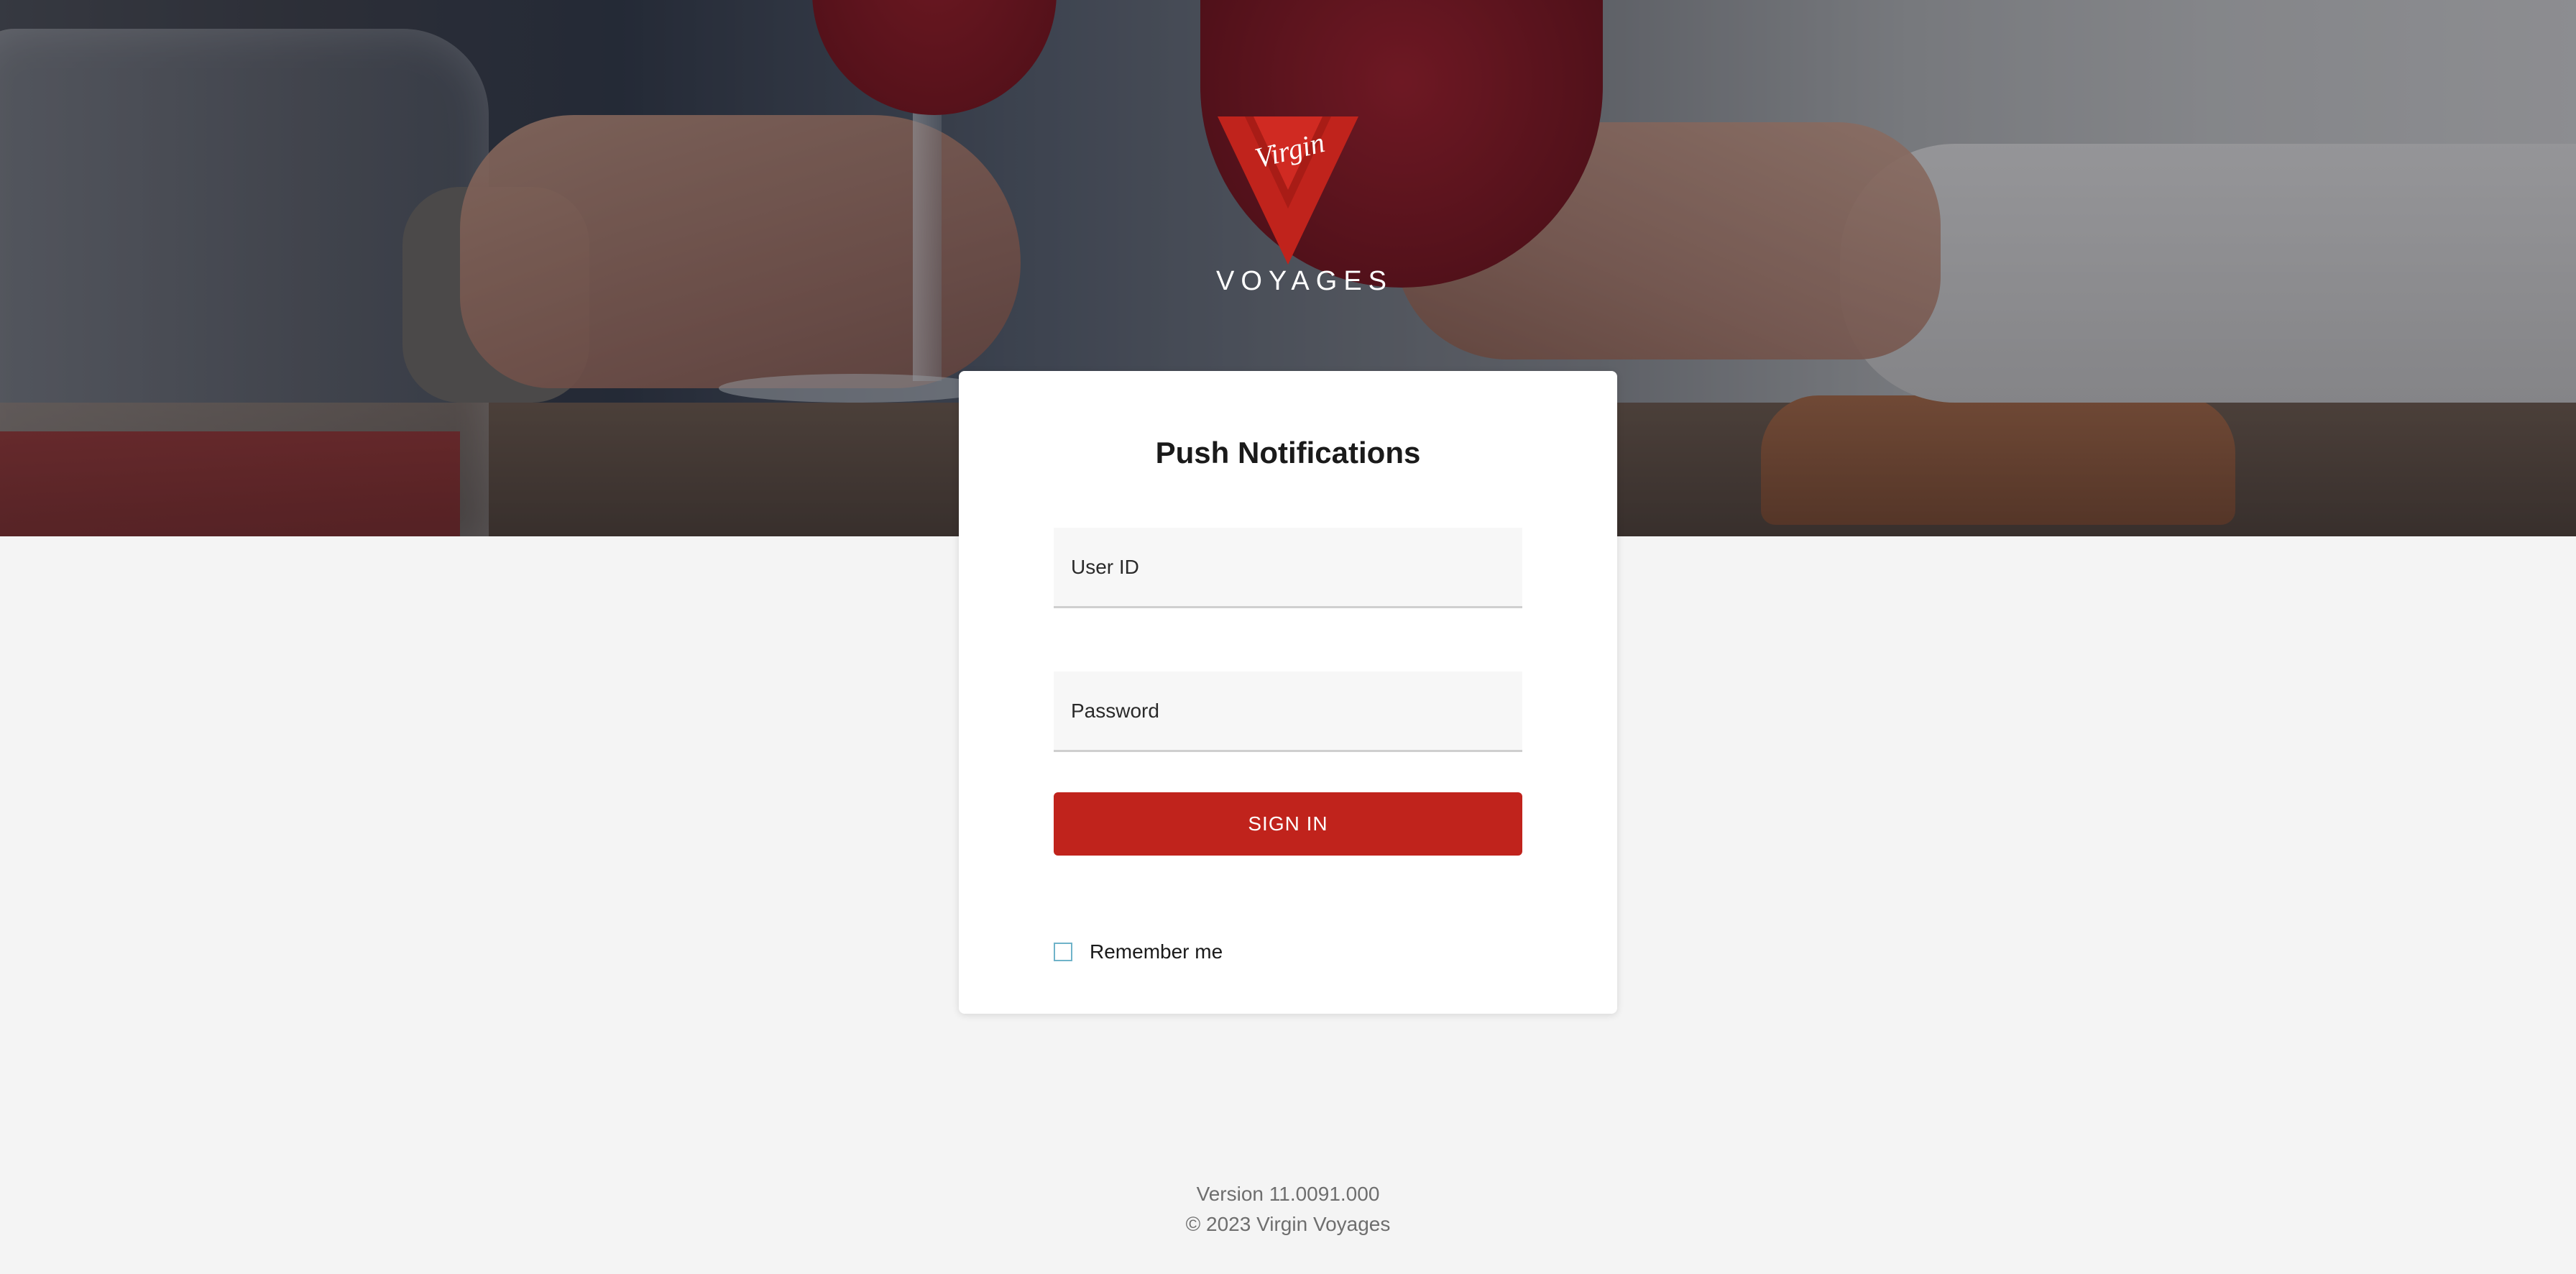 The width and height of the screenshot is (2576, 1274). Describe the element at coordinates (1063, 952) in the screenshot. I see `checkbox-unchecked-icon` at that location.